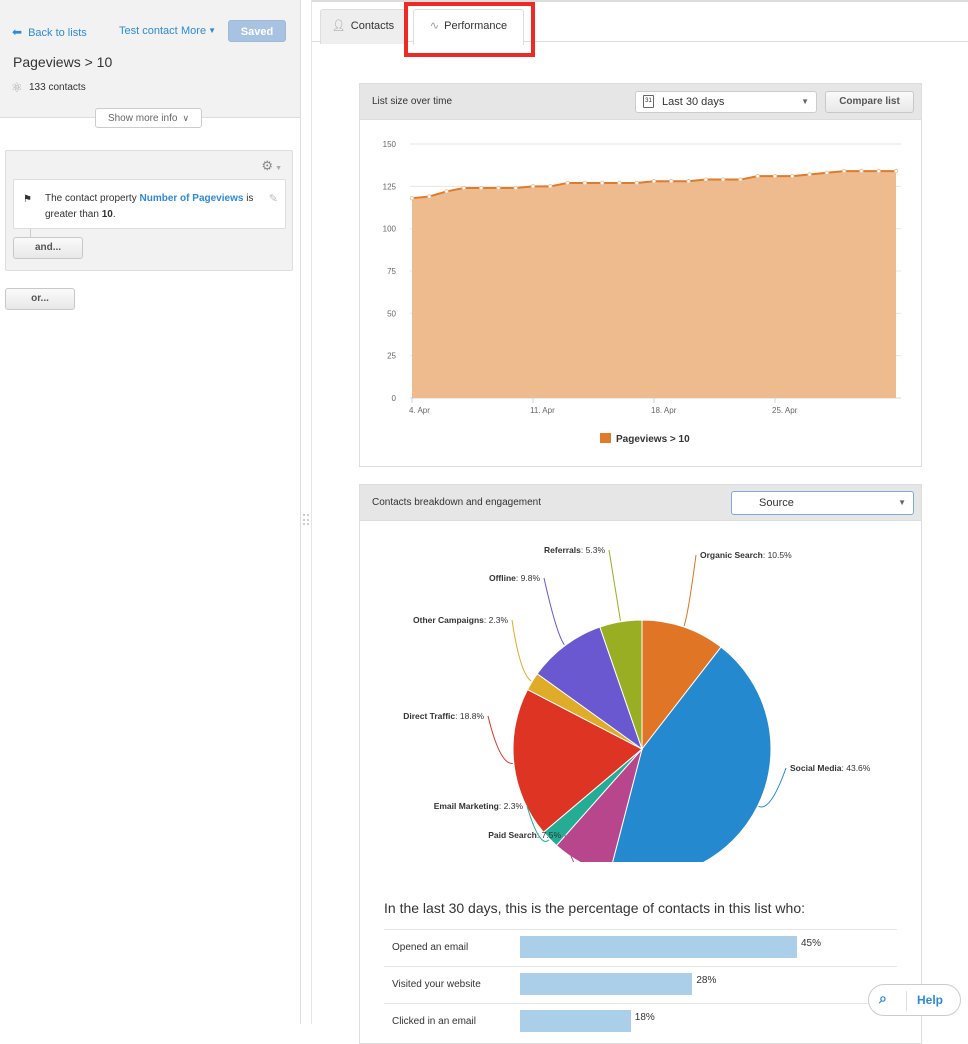 The height and width of the screenshot is (1044, 968). Describe the element at coordinates (434, 26) in the screenshot. I see `pulse-icon: ∿` at that location.